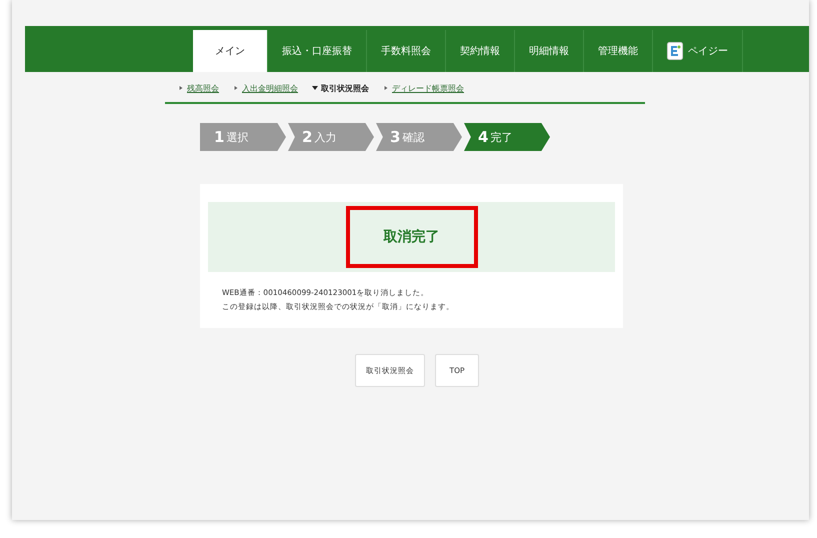 Image resolution: width=817 pixels, height=538 pixels. I want to click on progress-step: 3 確認, so click(419, 137).